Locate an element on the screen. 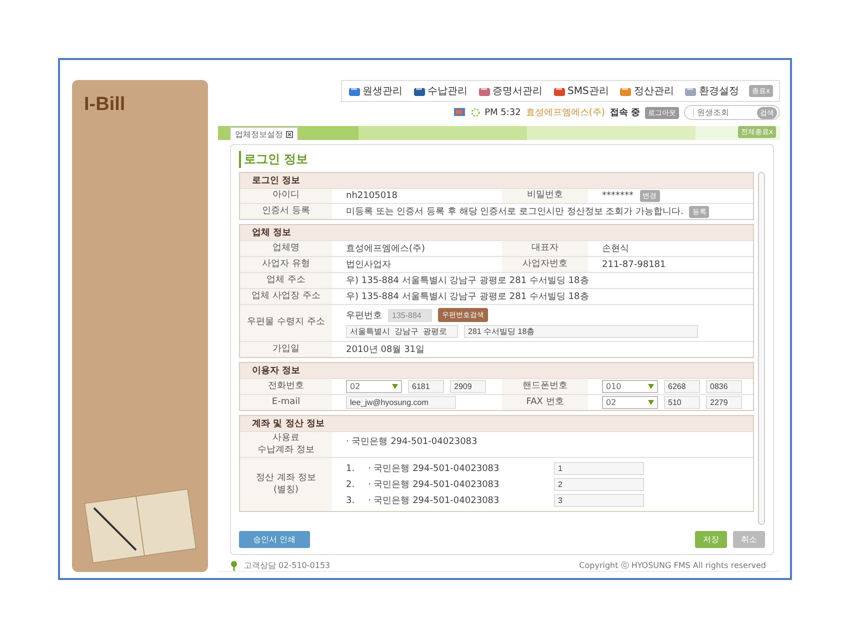  menu-item: 수납관리 is located at coordinates (440, 91).